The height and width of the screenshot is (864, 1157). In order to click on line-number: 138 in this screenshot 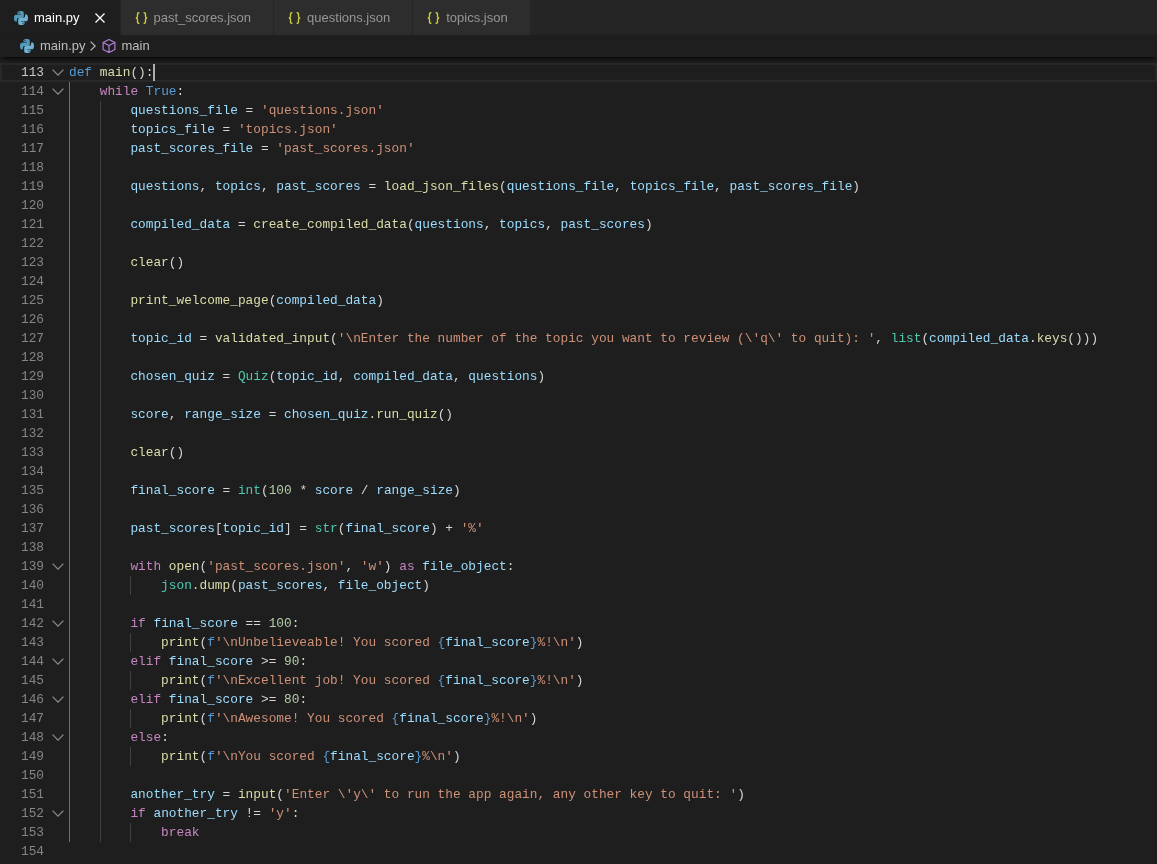, I will do `click(32, 547)`.